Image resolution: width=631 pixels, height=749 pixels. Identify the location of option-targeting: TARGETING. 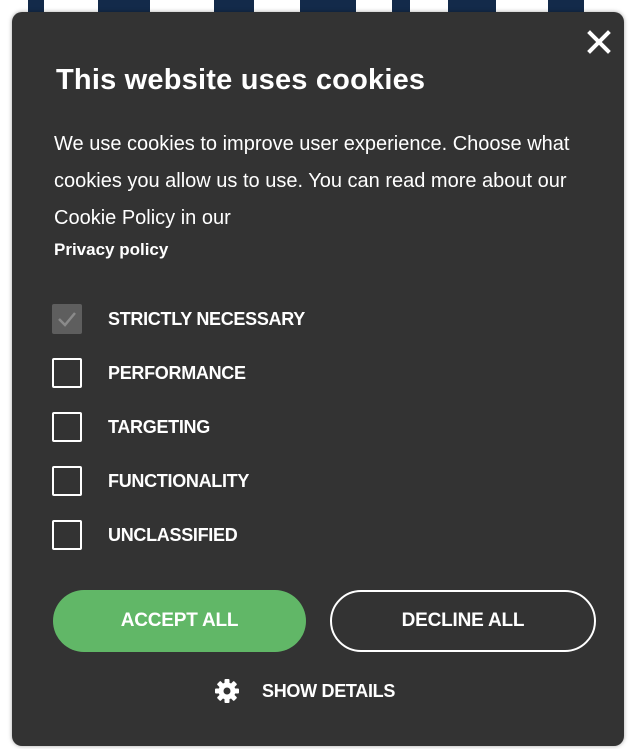
(178, 439).